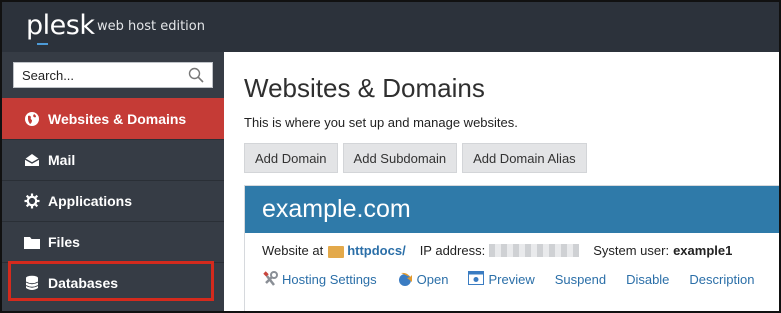 This screenshot has width=781, height=313. I want to click on sidebar-item-label: Applications, so click(90, 201).